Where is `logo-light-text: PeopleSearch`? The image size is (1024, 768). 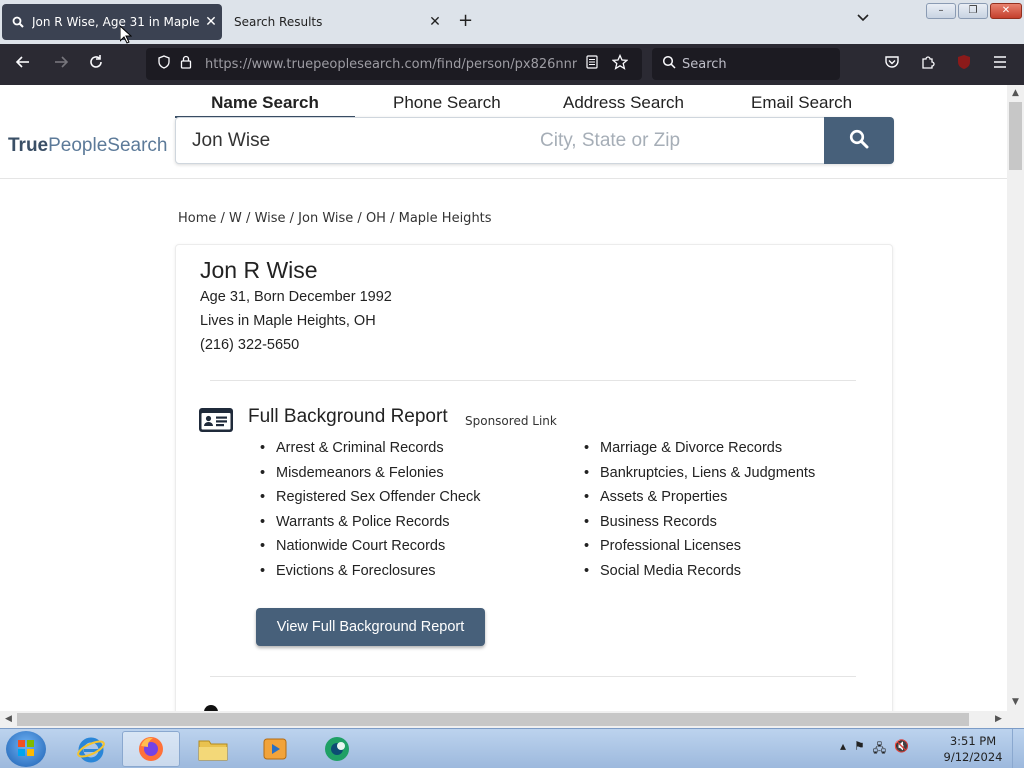 logo-light-text: PeopleSearch is located at coordinates (108, 145).